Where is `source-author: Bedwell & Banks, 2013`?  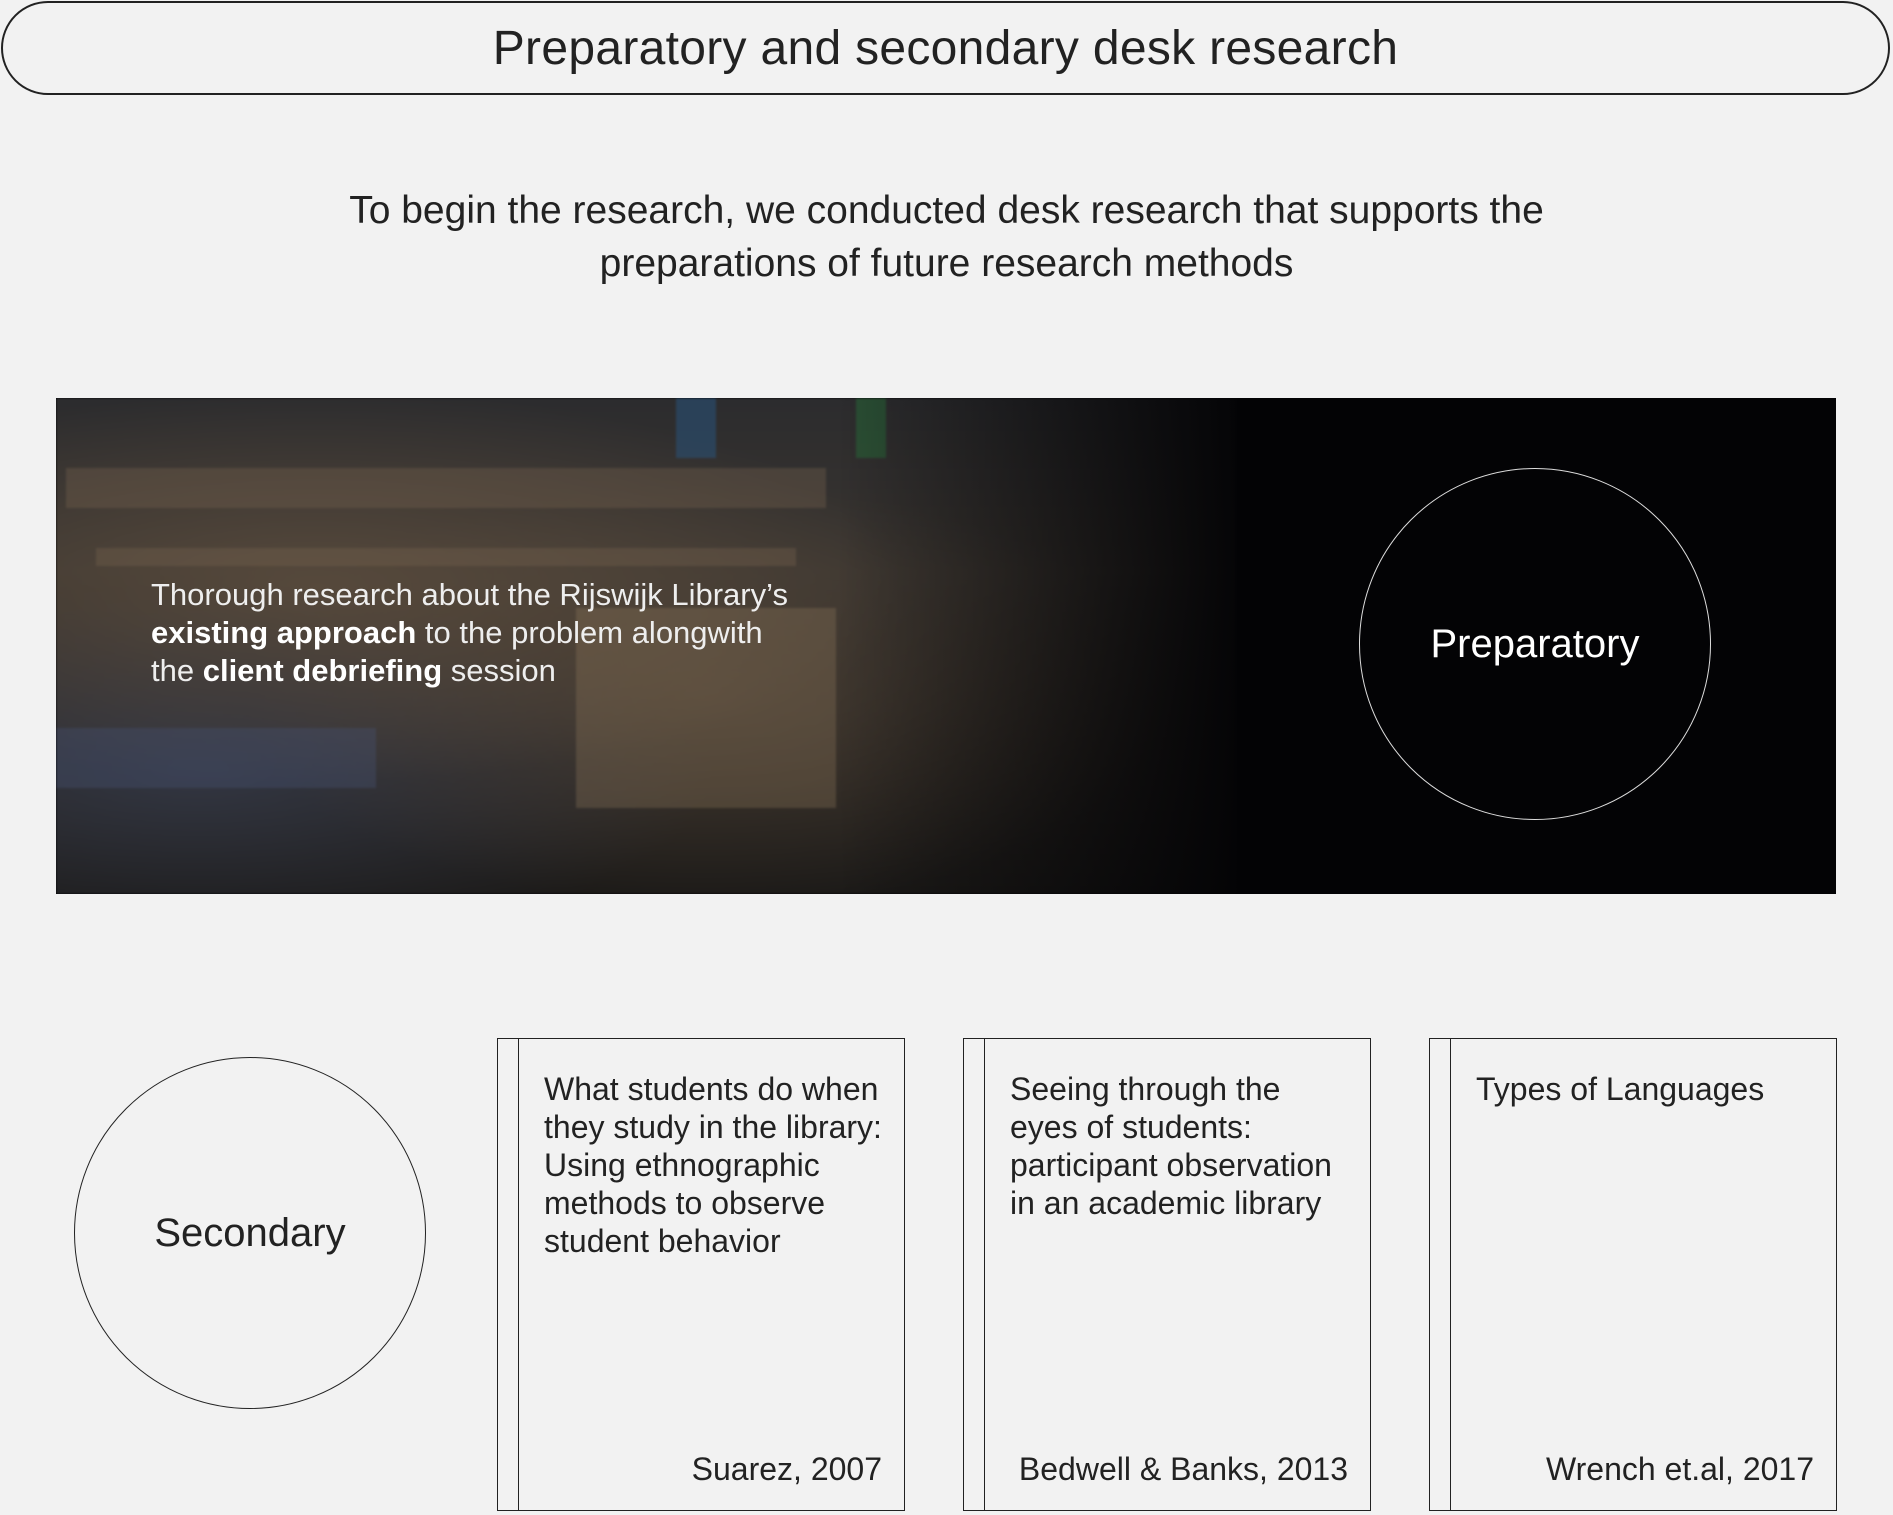 source-author: Bedwell & Banks, 2013 is located at coordinates (1183, 1469).